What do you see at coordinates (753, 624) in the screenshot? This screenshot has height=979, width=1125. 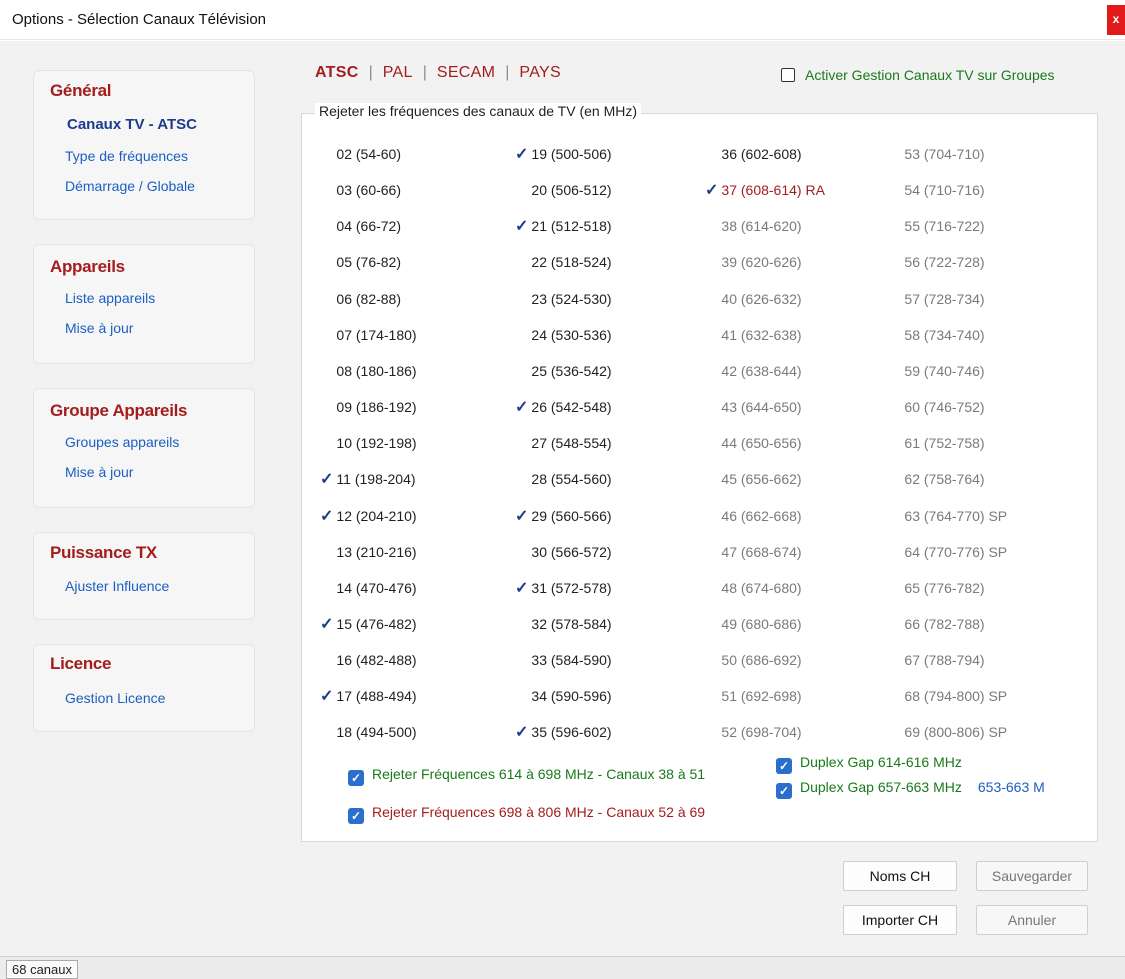 I see `channel-item: ✓49 (680-686)` at bounding box center [753, 624].